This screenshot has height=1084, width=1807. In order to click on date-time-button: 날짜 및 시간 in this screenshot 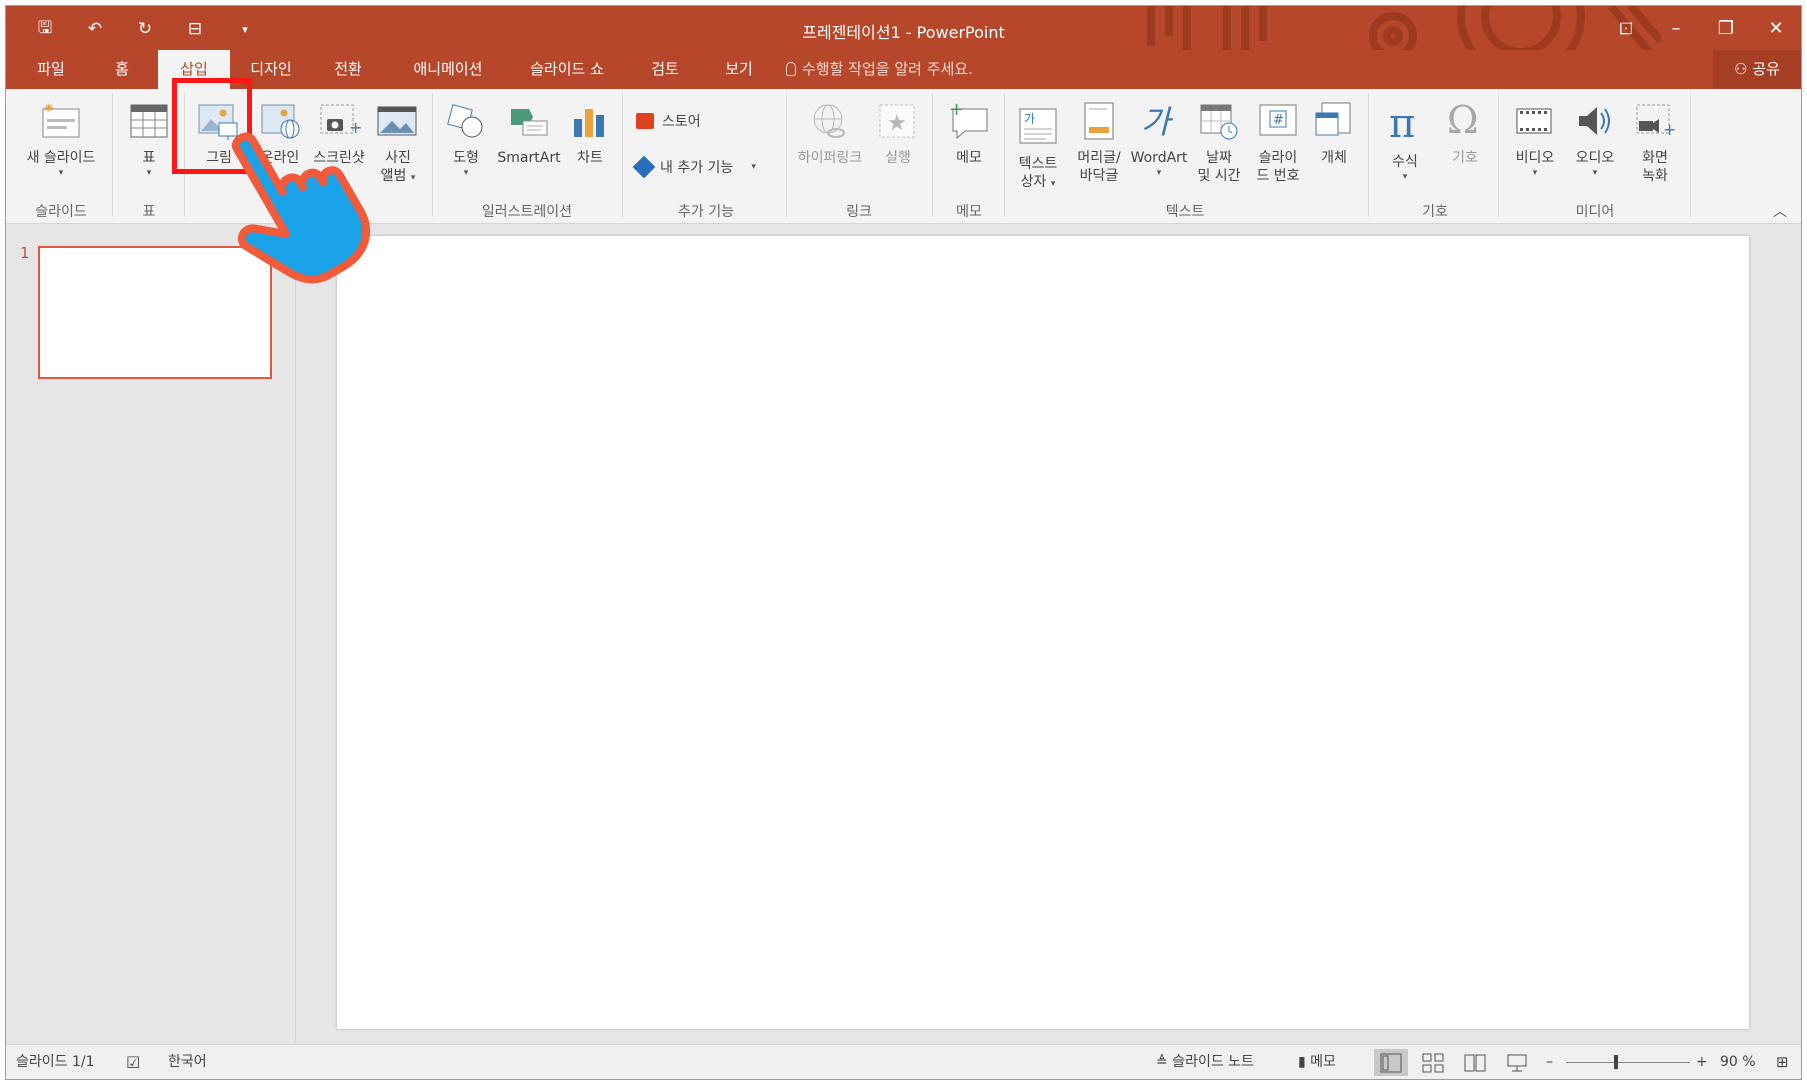, I will do `click(1219, 143)`.